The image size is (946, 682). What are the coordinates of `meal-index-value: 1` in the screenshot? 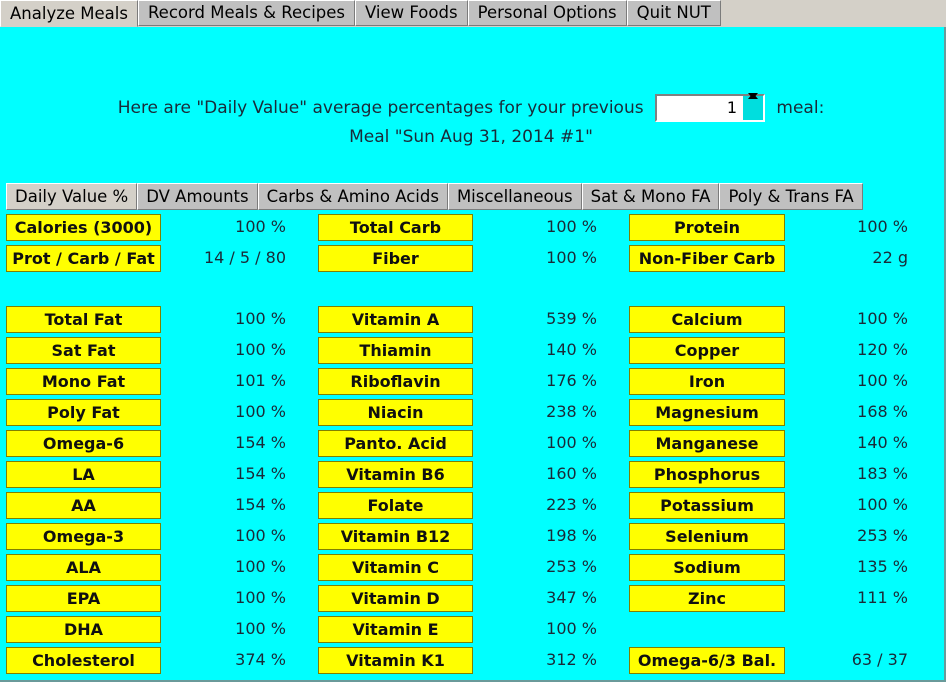 It's located at (699, 108).